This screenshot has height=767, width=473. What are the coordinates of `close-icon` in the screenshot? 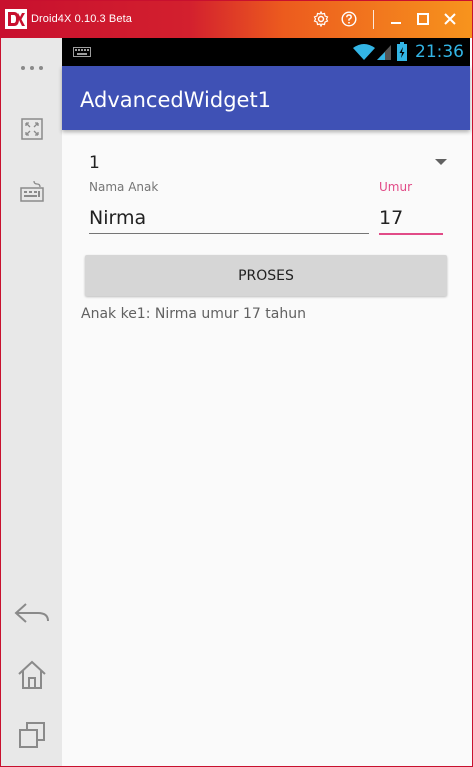 It's located at (450, 19).